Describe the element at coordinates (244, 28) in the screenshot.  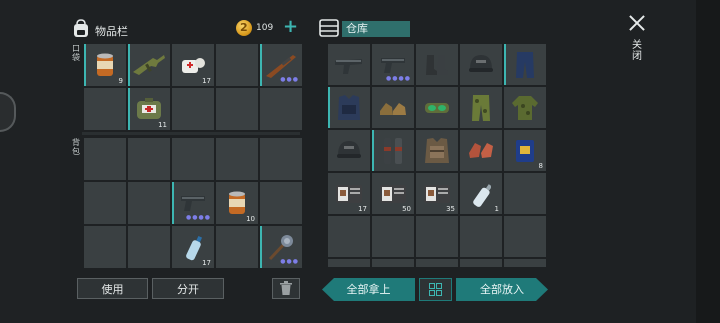
I see `gold-coin-icon` at that location.